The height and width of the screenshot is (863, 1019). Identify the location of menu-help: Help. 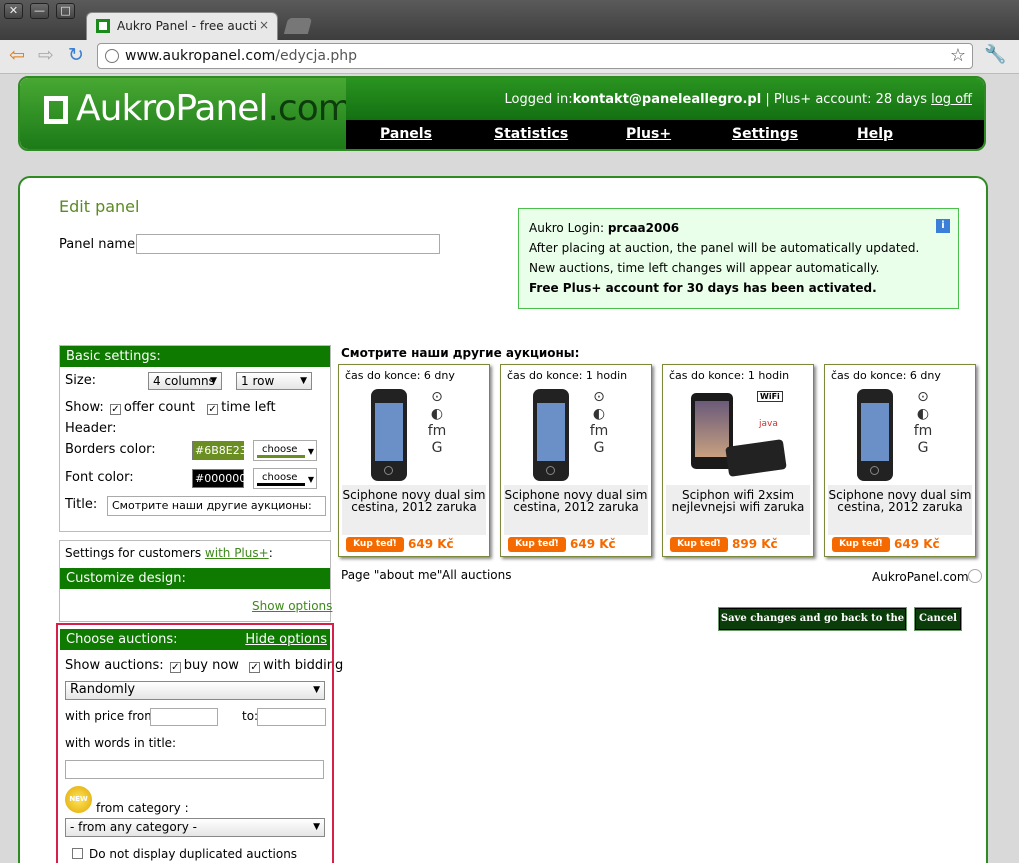
(875, 134).